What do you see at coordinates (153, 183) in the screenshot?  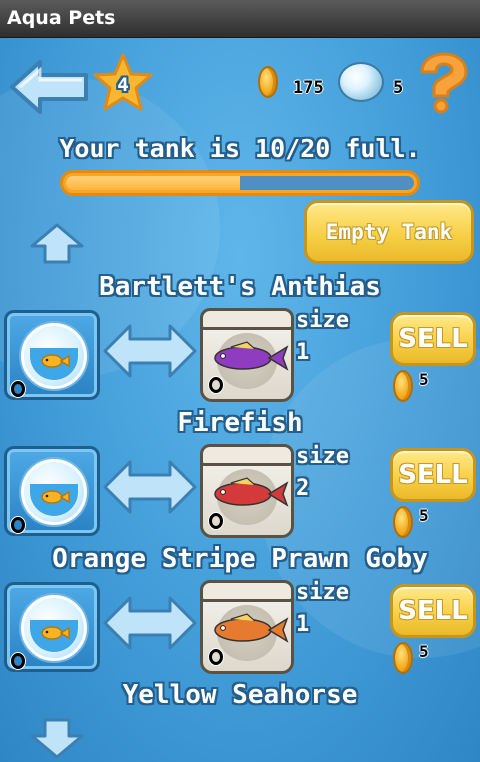 I see `tank-capacity-fill` at bounding box center [153, 183].